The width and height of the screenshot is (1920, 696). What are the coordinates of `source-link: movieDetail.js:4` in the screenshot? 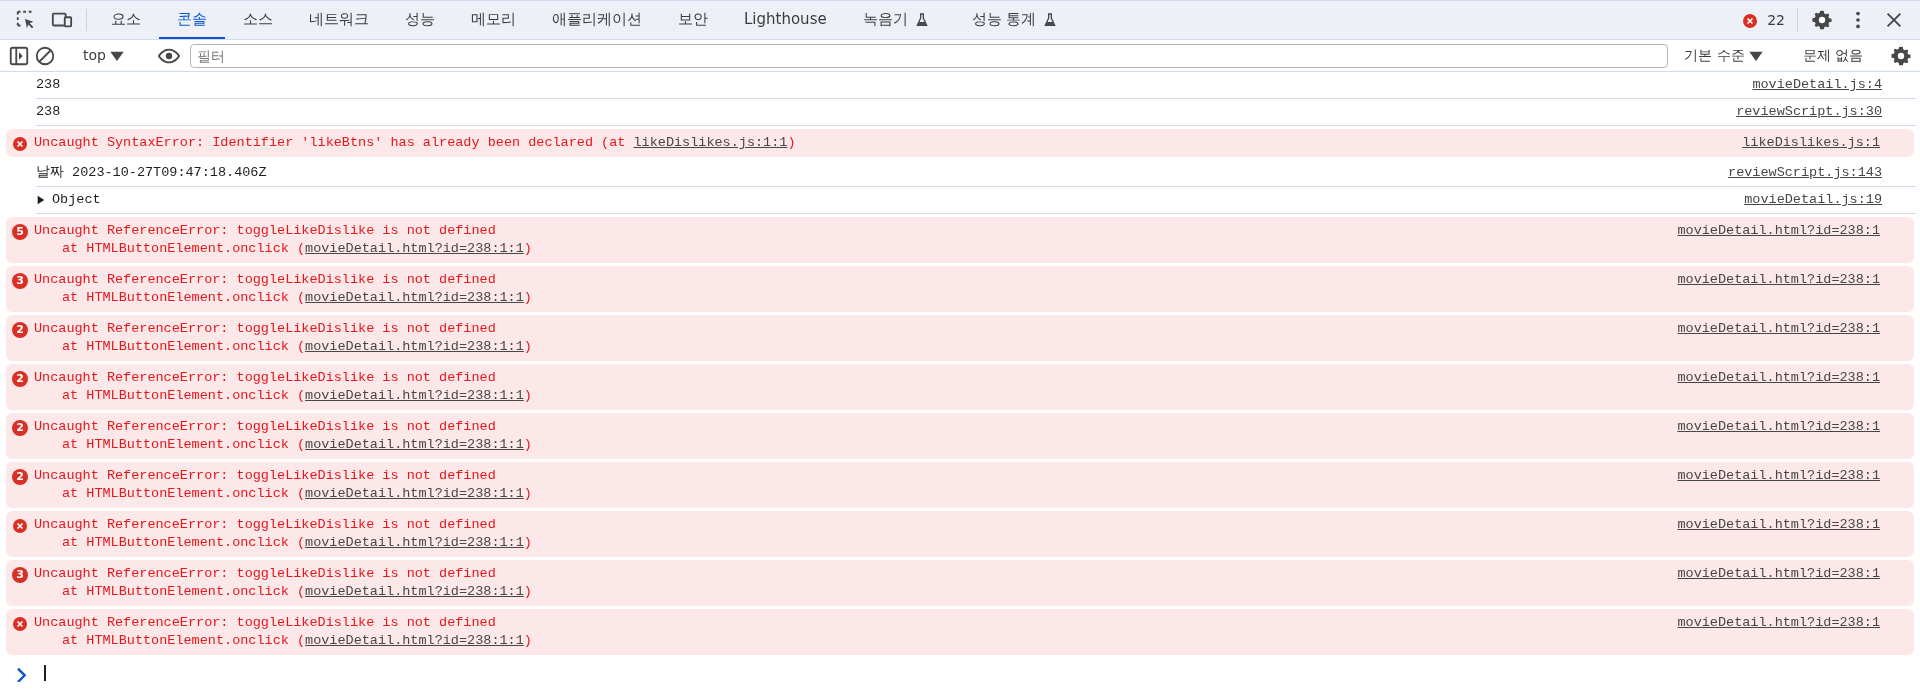 It's located at (1817, 85).